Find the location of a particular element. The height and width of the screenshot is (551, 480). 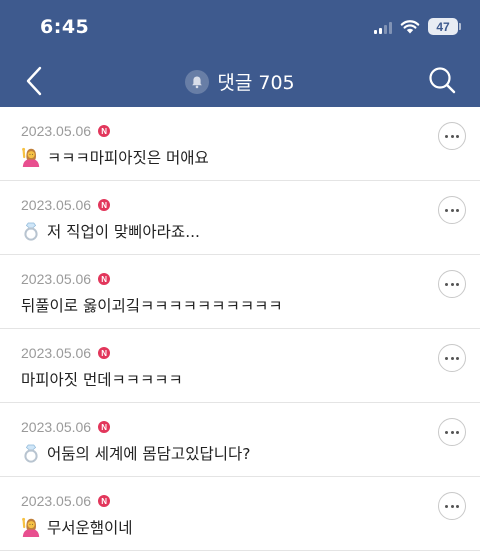

comment-body: 뒤풀이로 옳이괴깈ㅋㅋㅋㅋㅋㅋㅋㅋㅋㅋ is located at coordinates (152, 305).